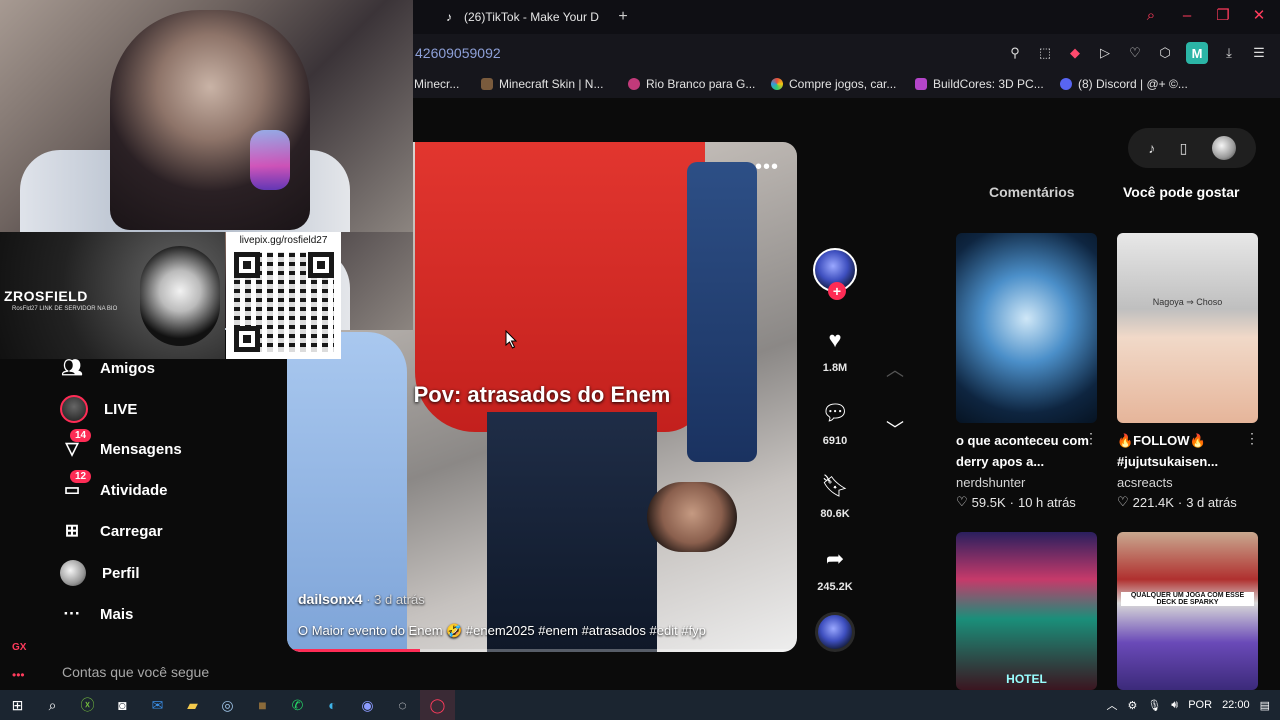 The image size is (1280, 720). I want to click on creator-avatar-button: +, so click(835, 274).